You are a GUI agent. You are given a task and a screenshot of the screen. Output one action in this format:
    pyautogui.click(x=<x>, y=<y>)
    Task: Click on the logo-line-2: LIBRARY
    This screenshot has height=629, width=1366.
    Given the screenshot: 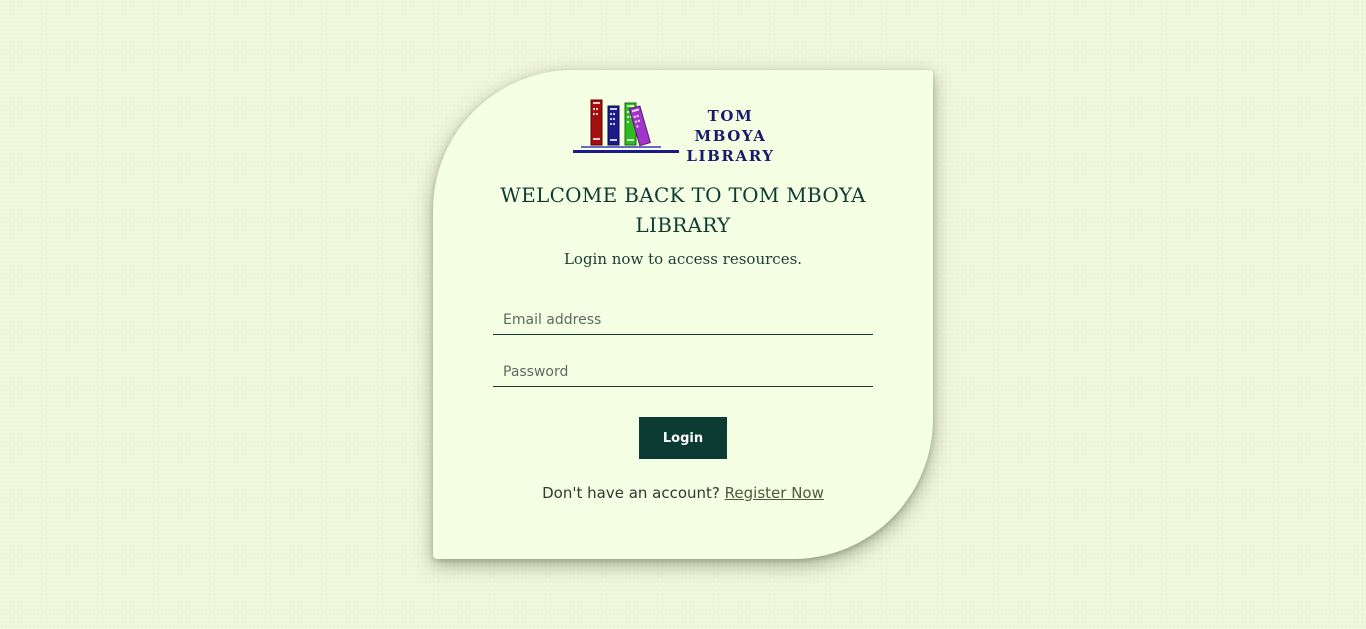 What is the action you would take?
    pyautogui.click(x=730, y=156)
    